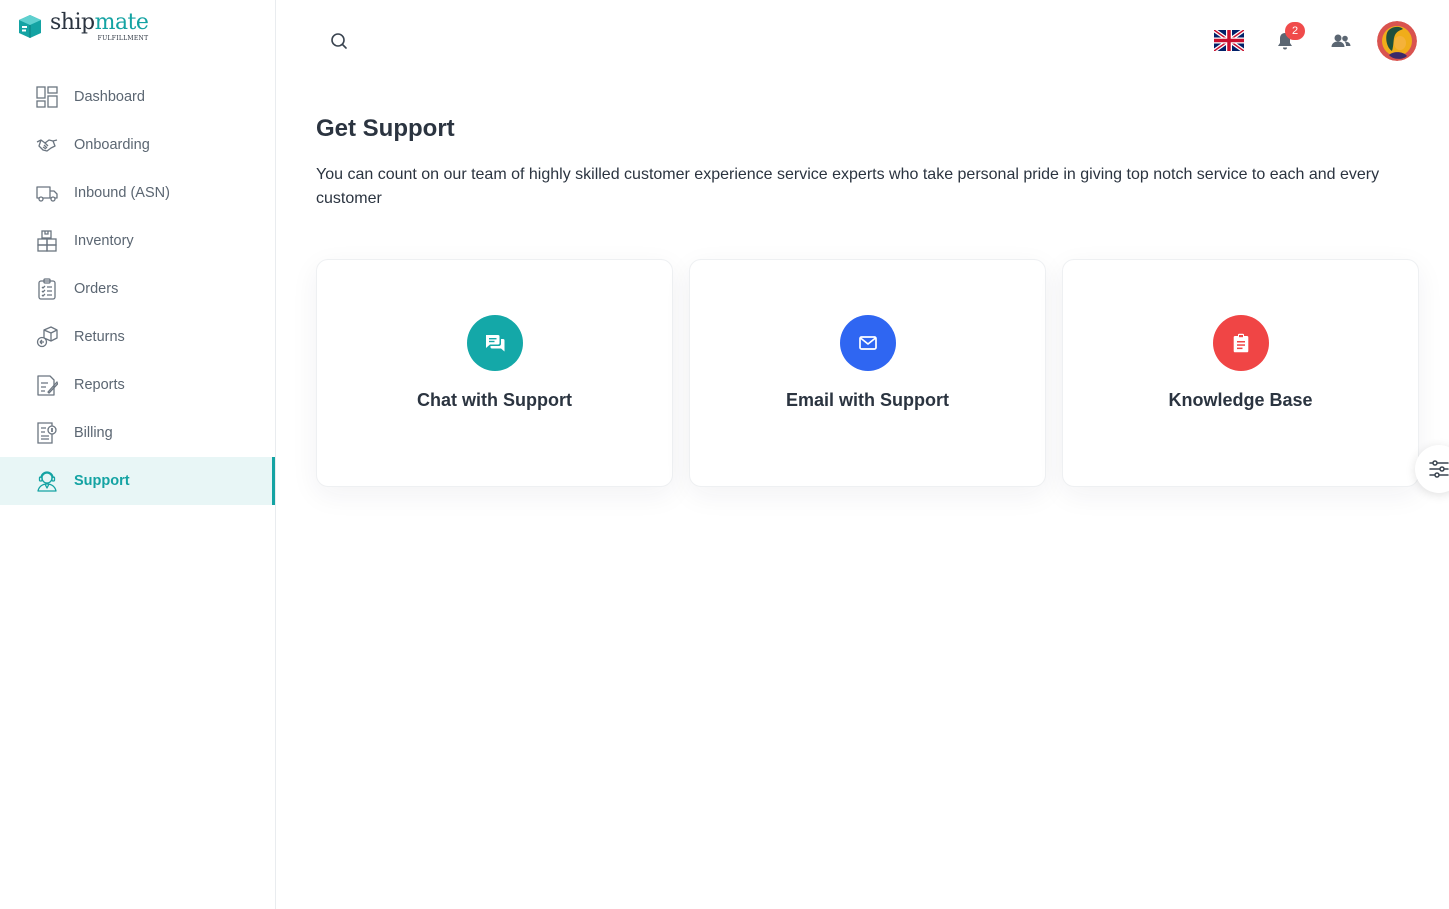  Describe the element at coordinates (867, 400) in the screenshot. I see `card-label: Email with Support` at that location.